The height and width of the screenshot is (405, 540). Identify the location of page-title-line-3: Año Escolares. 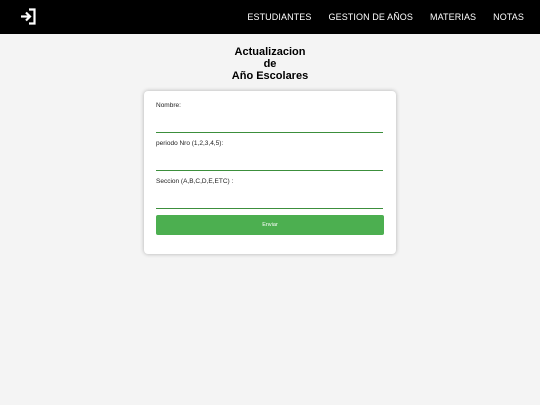
(270, 76).